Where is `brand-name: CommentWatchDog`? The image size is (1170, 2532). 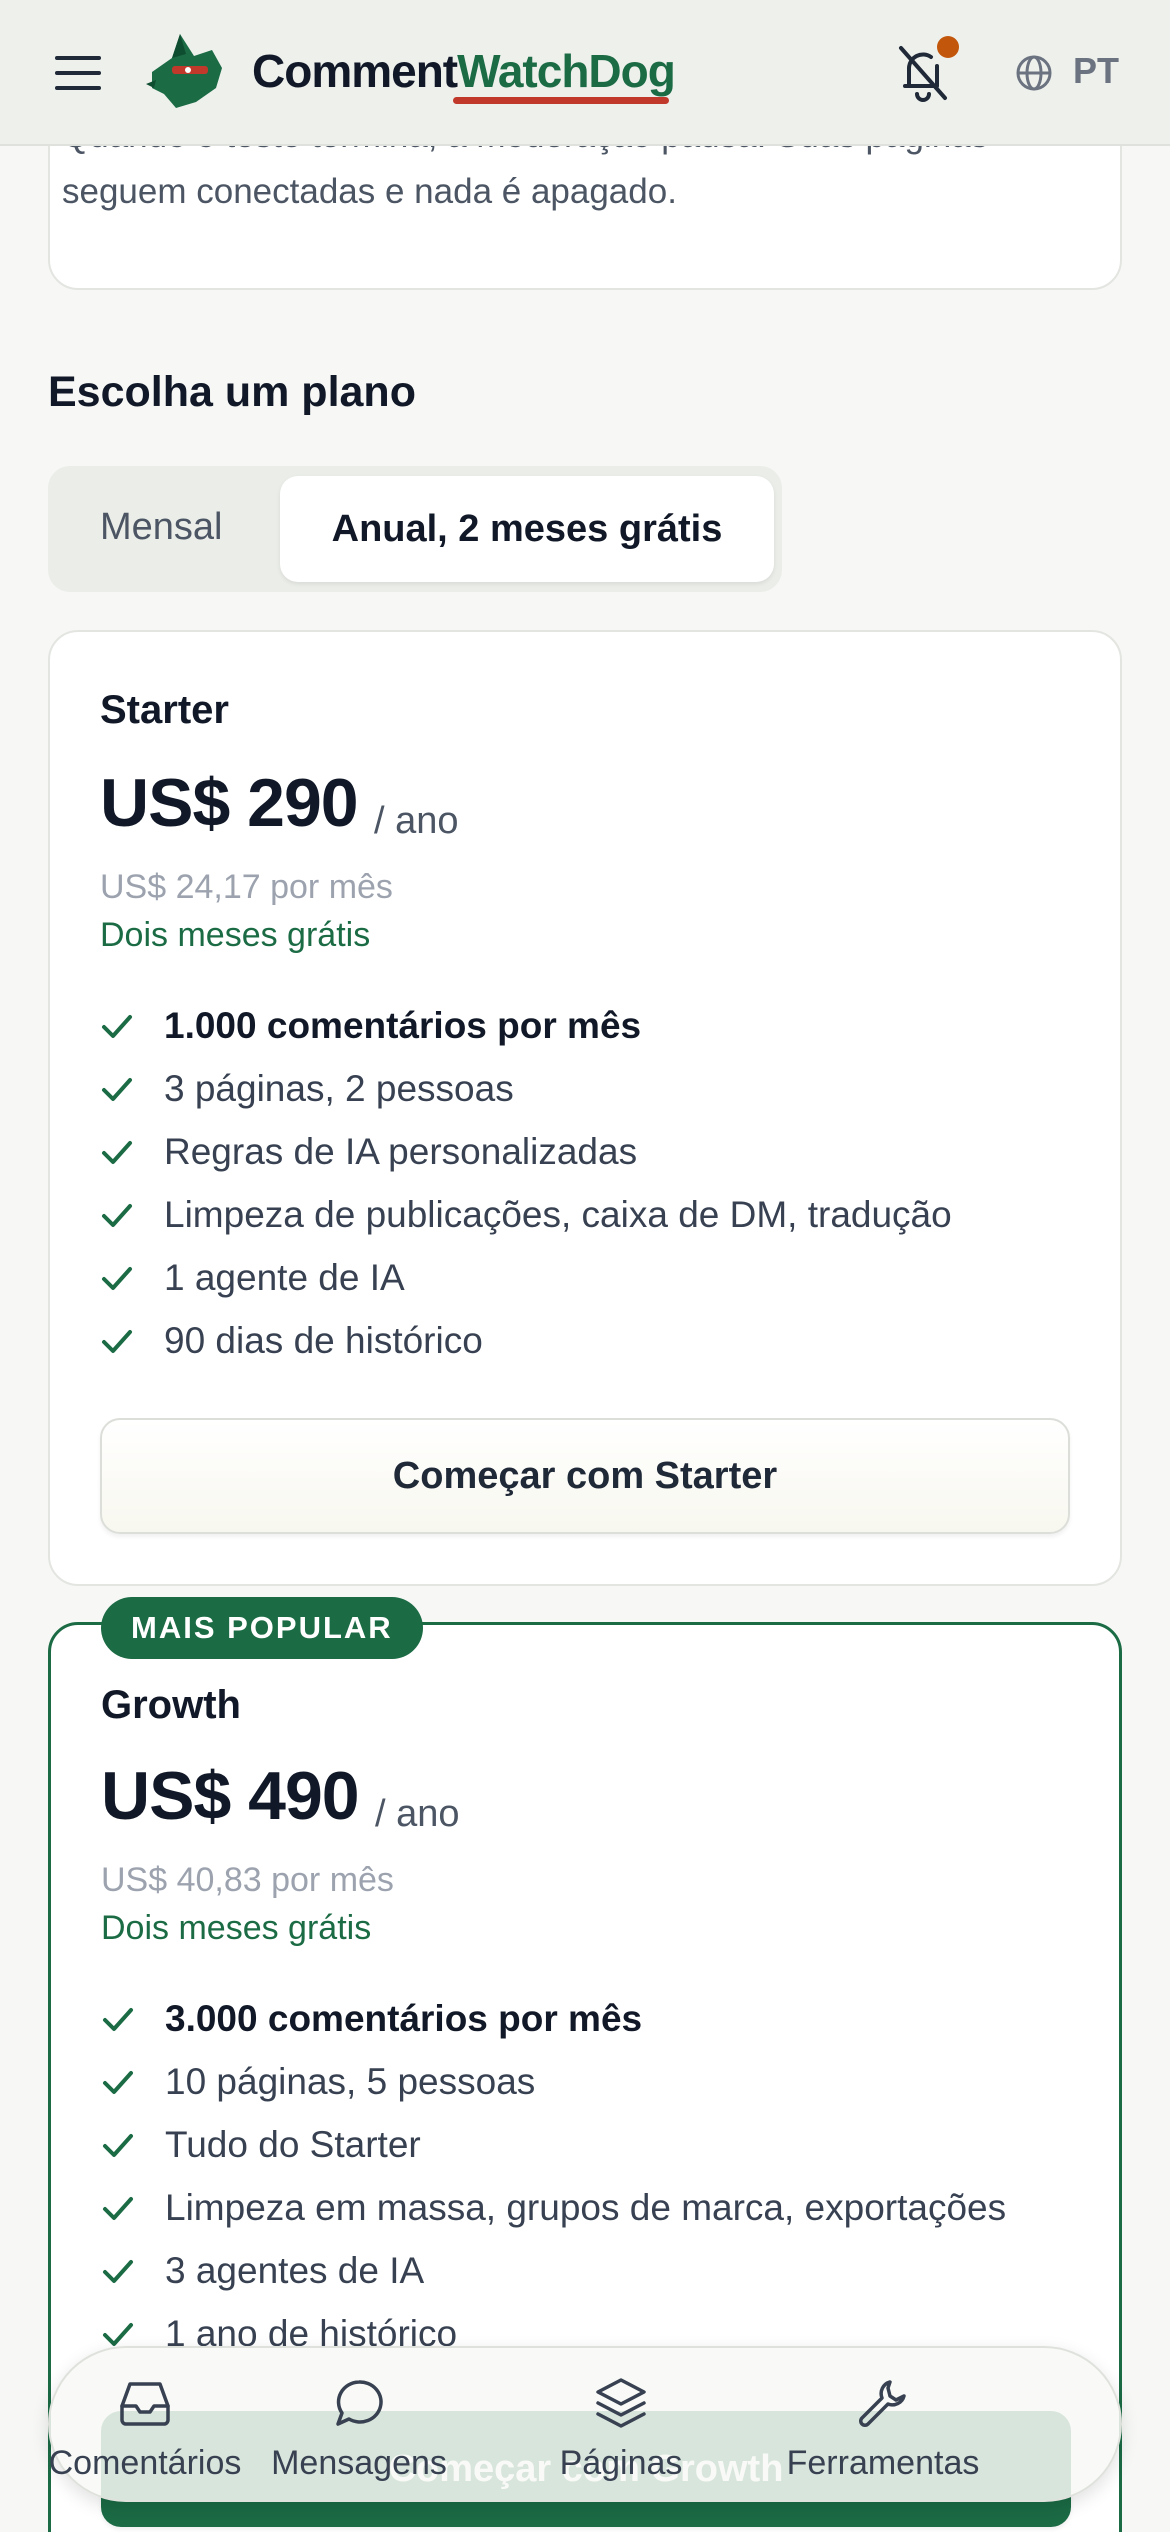 brand-name: CommentWatchDog is located at coordinates (464, 71).